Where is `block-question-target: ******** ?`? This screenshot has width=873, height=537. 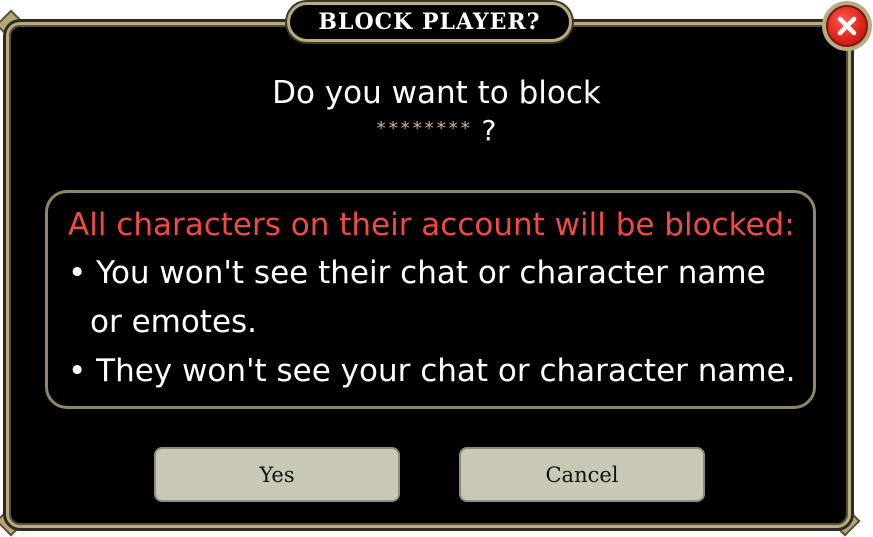
block-question-target: ******** ? is located at coordinates (436, 130).